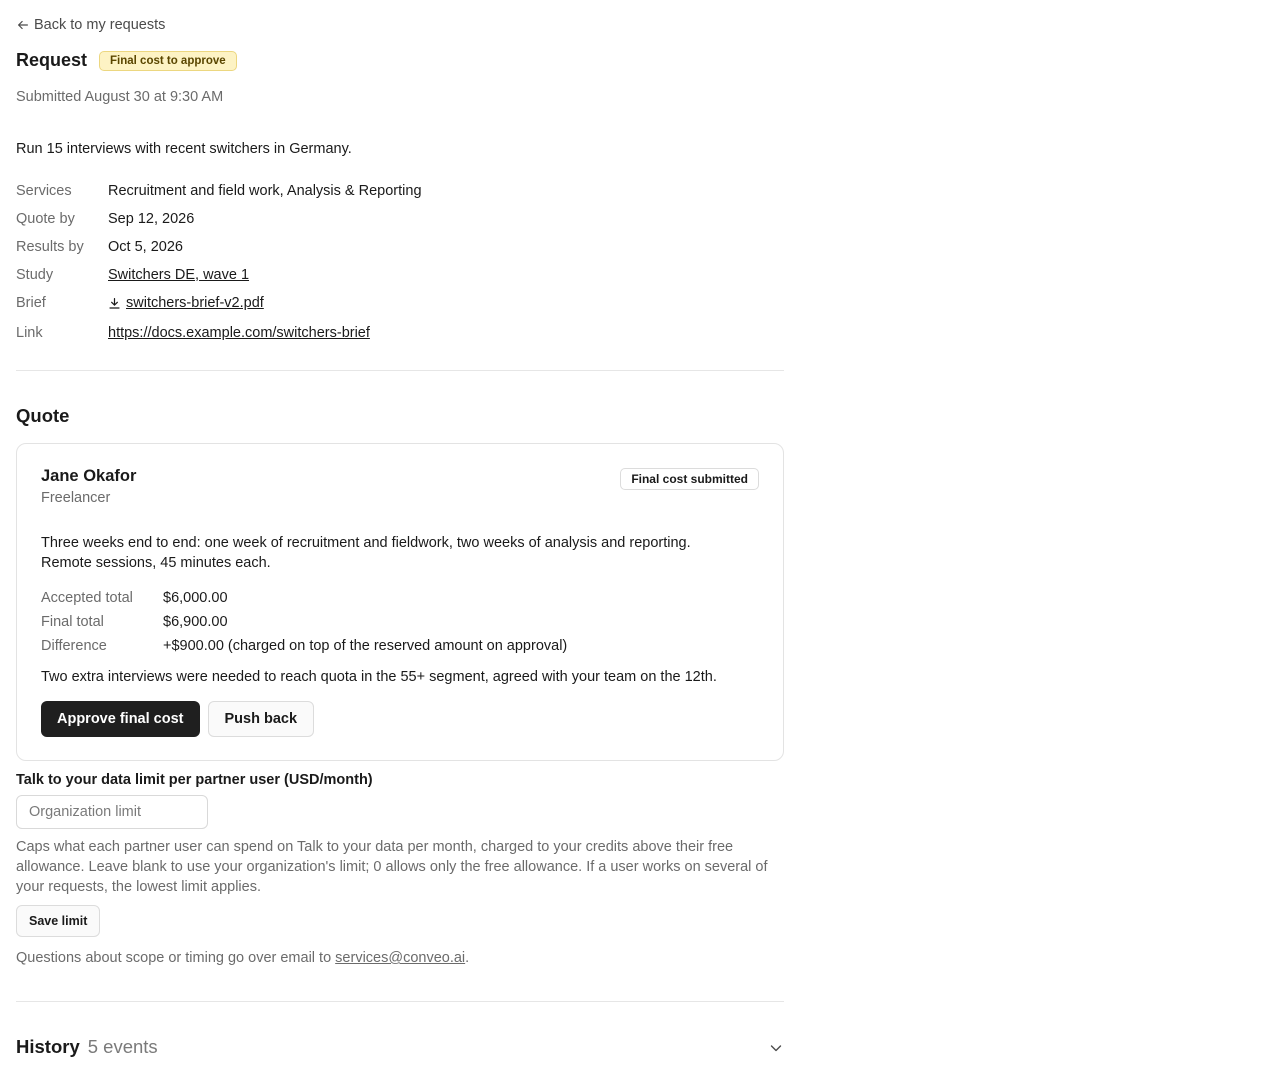 The width and height of the screenshot is (1280, 1078). Describe the element at coordinates (195, 598) in the screenshot. I see `accepted-total-value: $6,000.00` at that location.